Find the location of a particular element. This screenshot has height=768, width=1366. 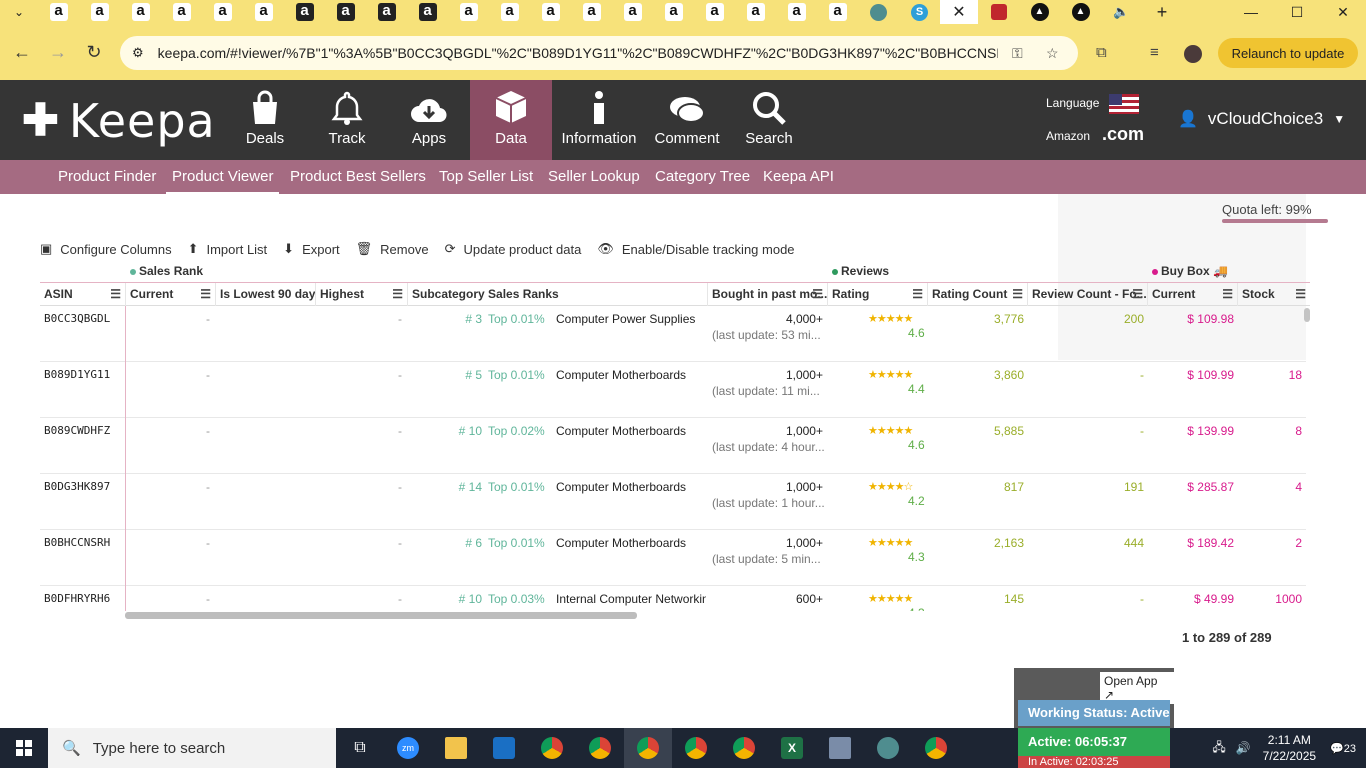

tab-a-app-1: ▲ is located at coordinates (1039, 12).